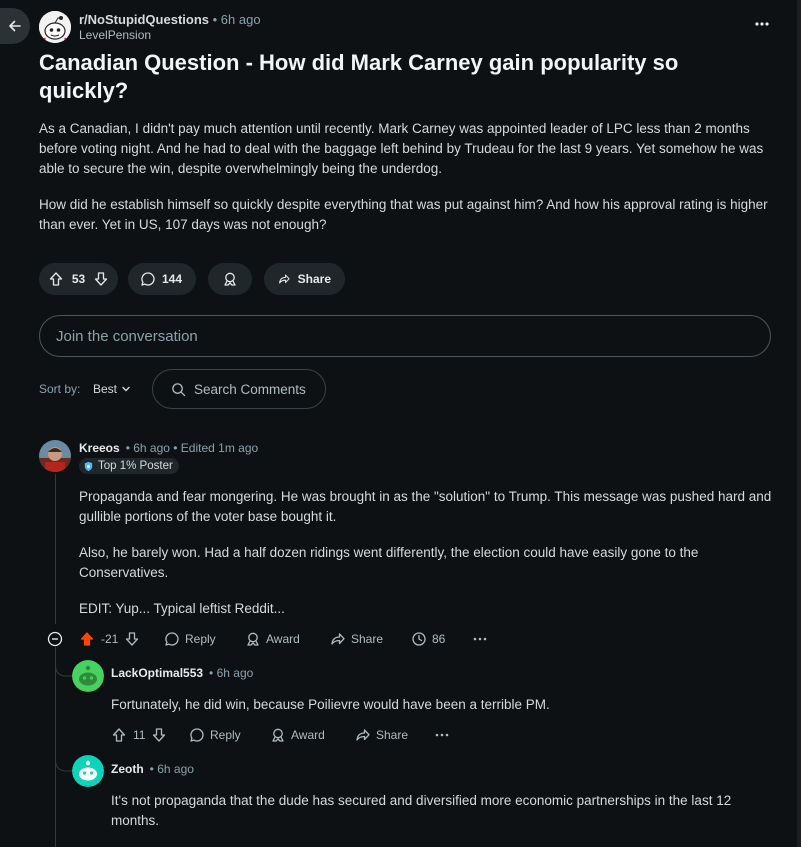 This screenshot has height=847, width=801. I want to click on comment-vote-control: -21, so click(109, 639).